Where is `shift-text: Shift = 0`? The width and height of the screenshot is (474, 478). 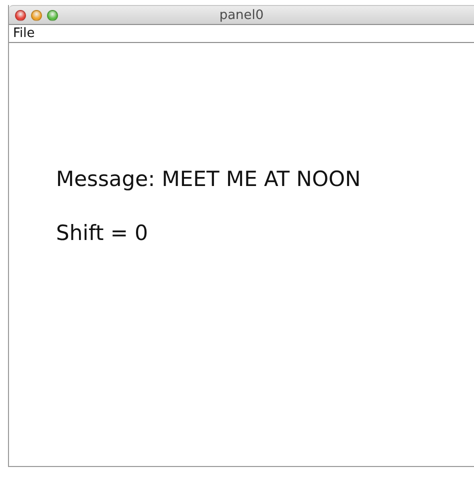
shift-text: Shift = 0 is located at coordinates (103, 233).